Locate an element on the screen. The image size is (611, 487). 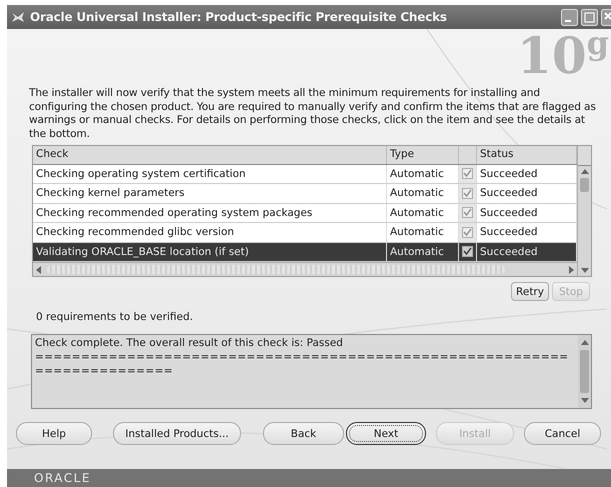
help-button: Help is located at coordinates (54, 433).